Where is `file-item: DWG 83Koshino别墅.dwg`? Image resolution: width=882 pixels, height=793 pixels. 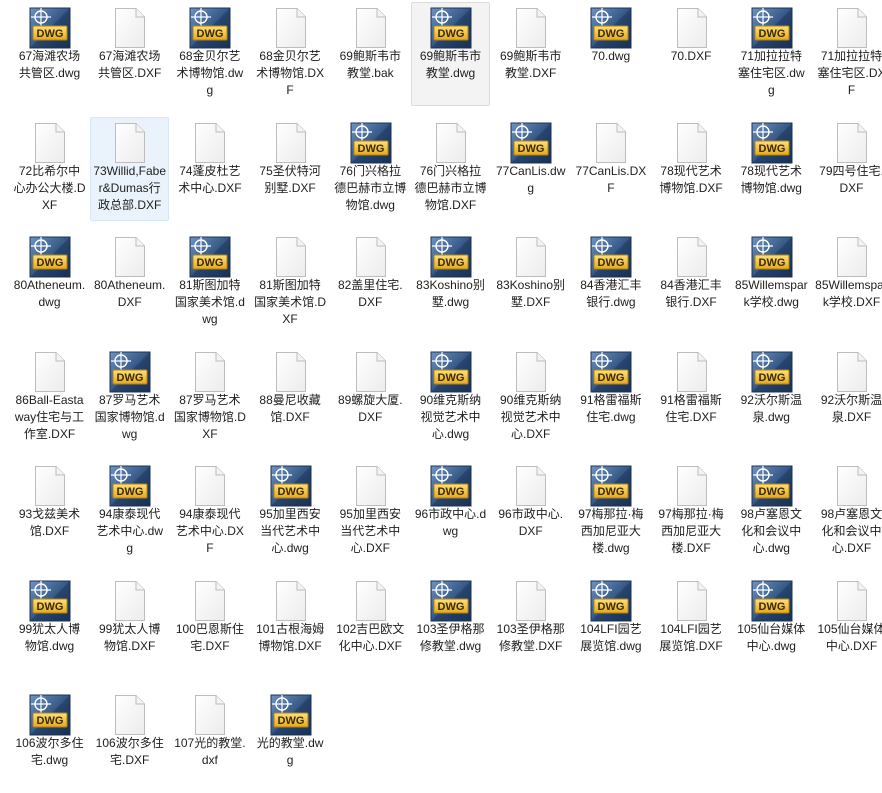 file-item: DWG 83Koshino别墅.dwg is located at coordinates (450, 283).